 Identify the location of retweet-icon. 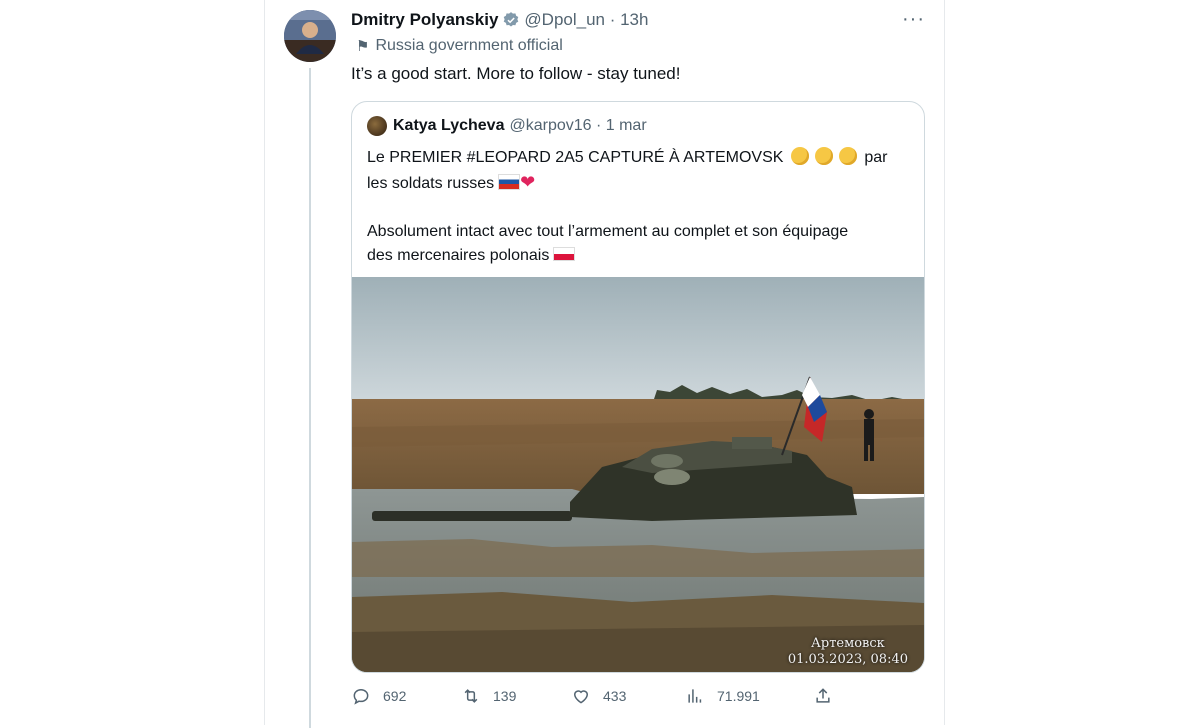
(471, 696).